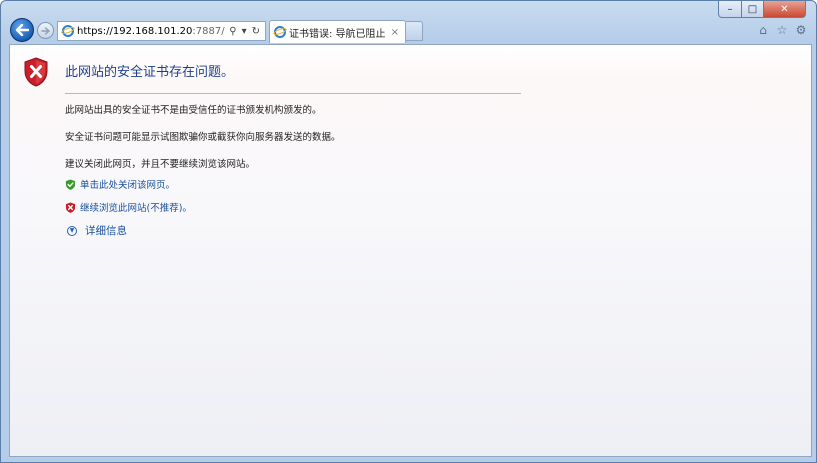 The width and height of the screenshot is (817, 463). I want to click on ie-page-icon, so click(68, 31).